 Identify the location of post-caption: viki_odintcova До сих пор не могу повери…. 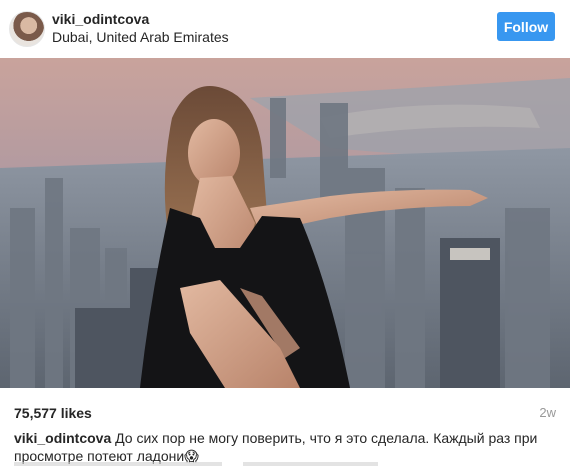
(287, 447).